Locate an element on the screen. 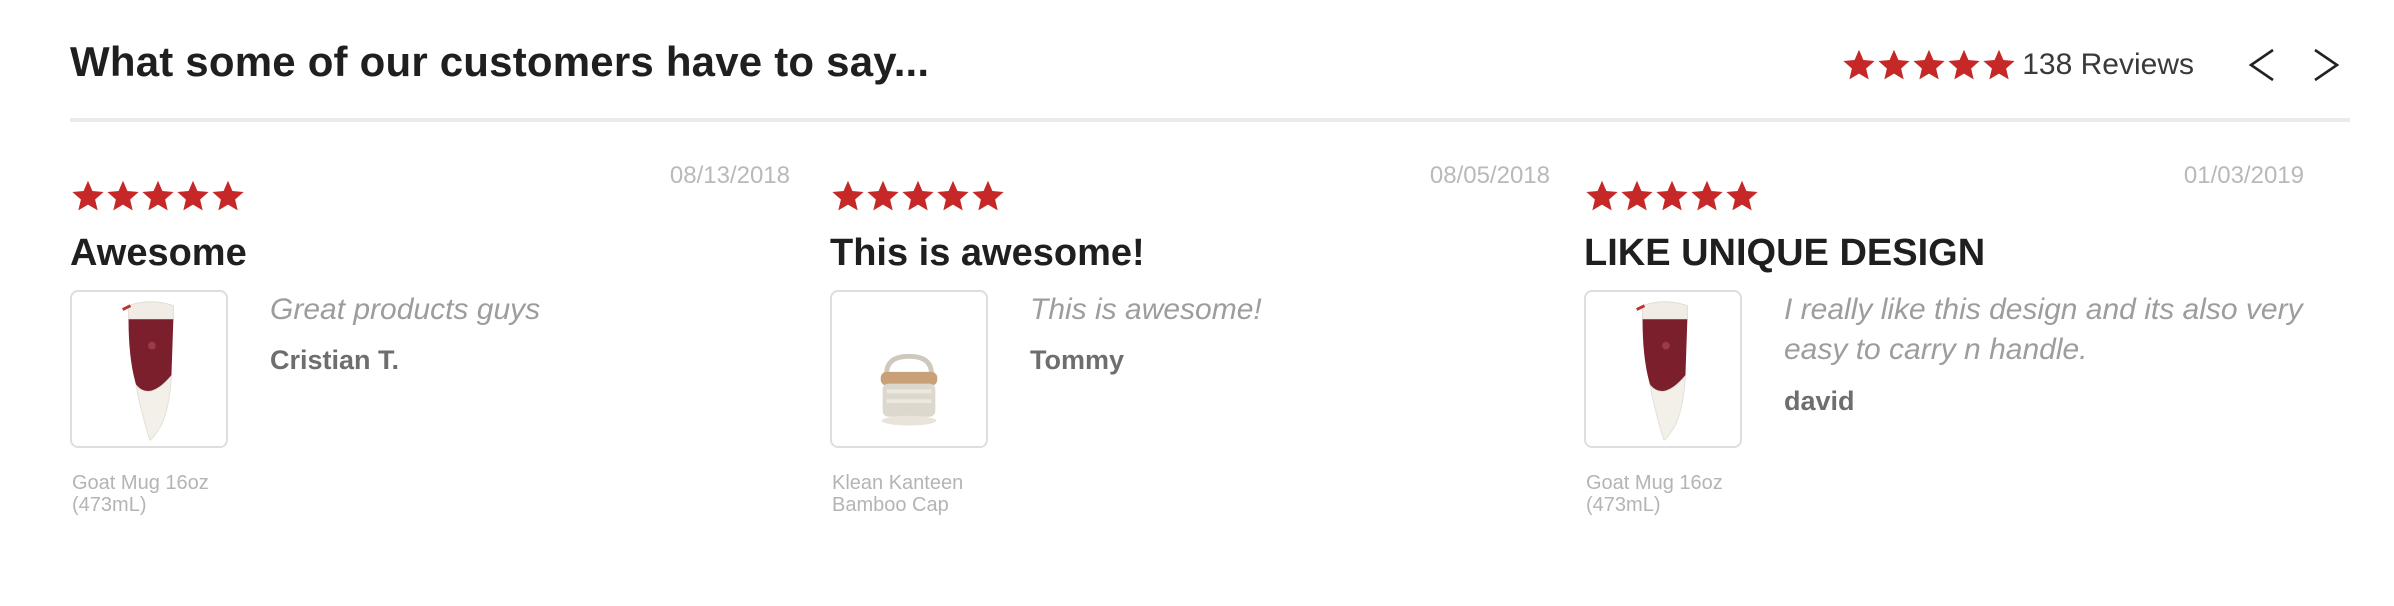 The width and height of the screenshot is (2394, 606). bamboo-cap-image is located at coordinates (909, 389).